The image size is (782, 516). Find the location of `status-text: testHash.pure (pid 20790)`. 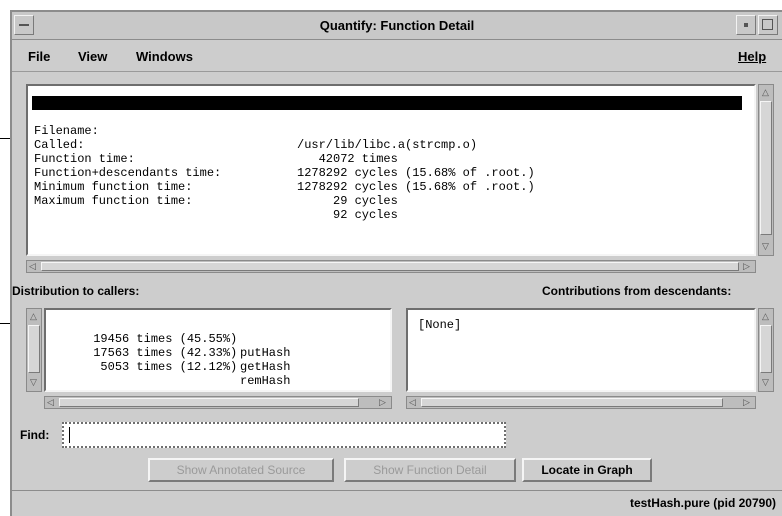

status-text: testHash.pure (pid 20790) is located at coordinates (702, 503).